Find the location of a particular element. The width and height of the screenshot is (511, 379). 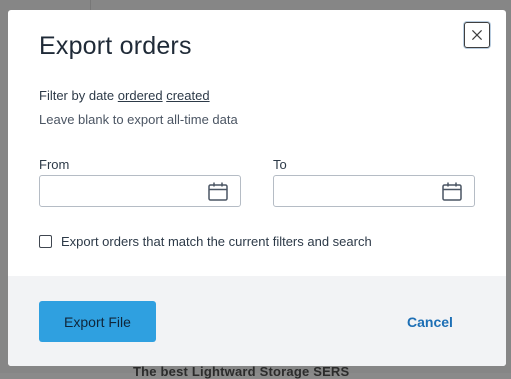

close-icon is located at coordinates (477, 35).